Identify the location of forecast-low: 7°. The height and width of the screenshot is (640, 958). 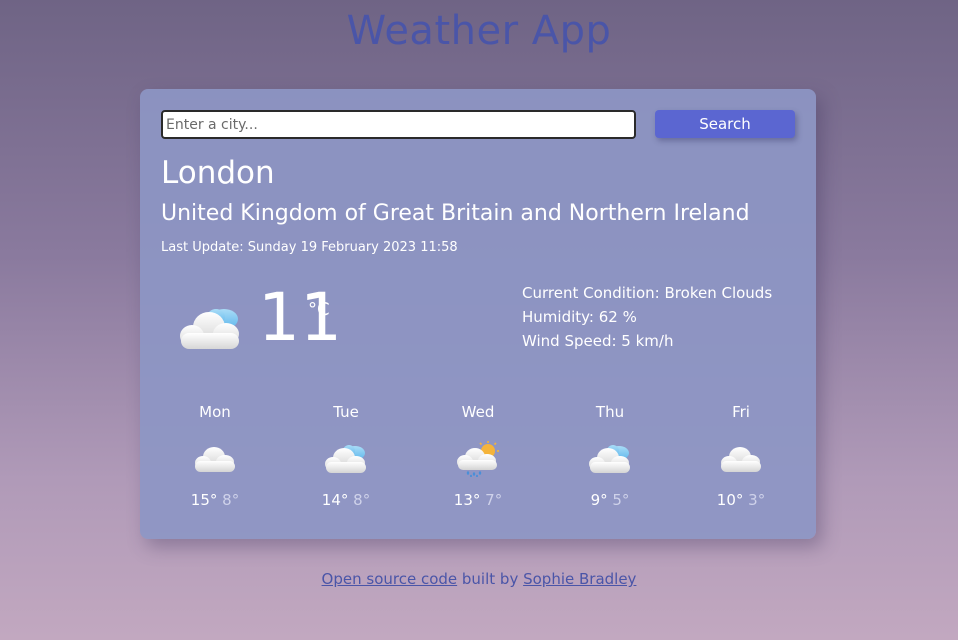
(494, 500).